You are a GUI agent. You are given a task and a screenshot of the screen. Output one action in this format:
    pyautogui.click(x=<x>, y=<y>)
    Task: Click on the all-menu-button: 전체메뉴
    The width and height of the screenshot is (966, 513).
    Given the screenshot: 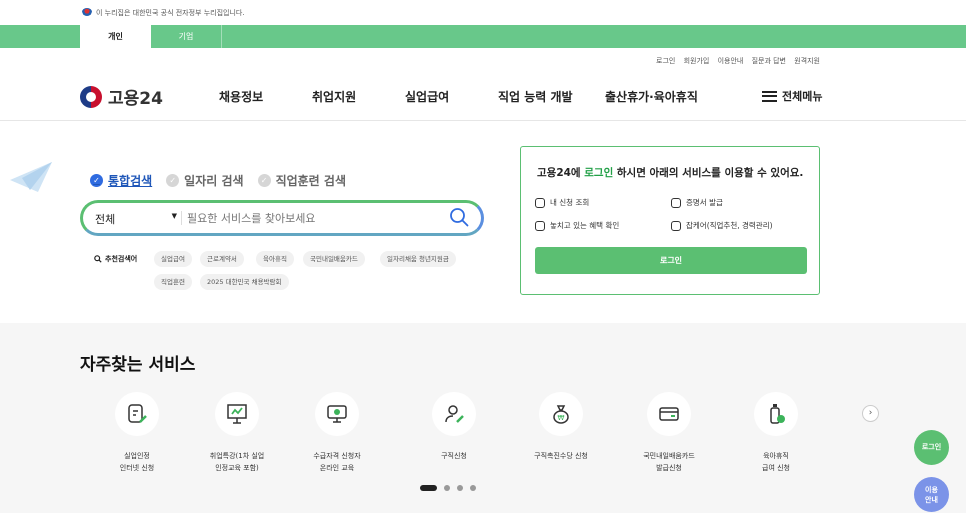 What is the action you would take?
    pyautogui.click(x=792, y=96)
    